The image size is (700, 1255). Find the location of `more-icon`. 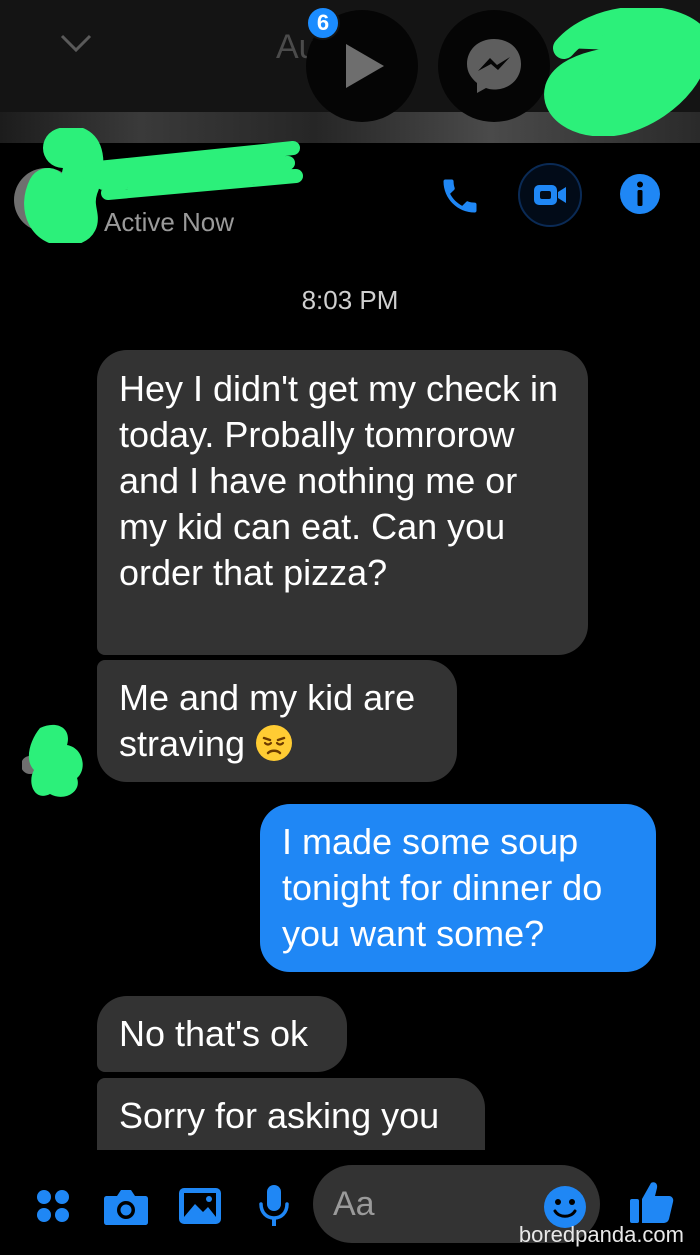

more-icon is located at coordinates (53, 1206).